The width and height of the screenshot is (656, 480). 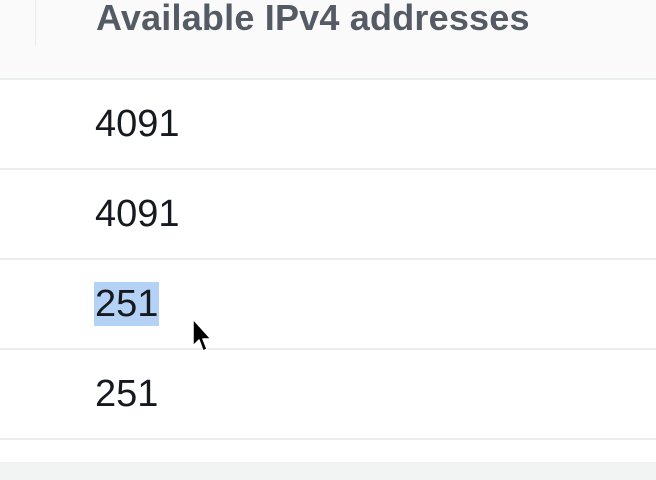 I want to click on column-header-available-ipv4: Available IPv4 addresses, so click(x=313, y=20).